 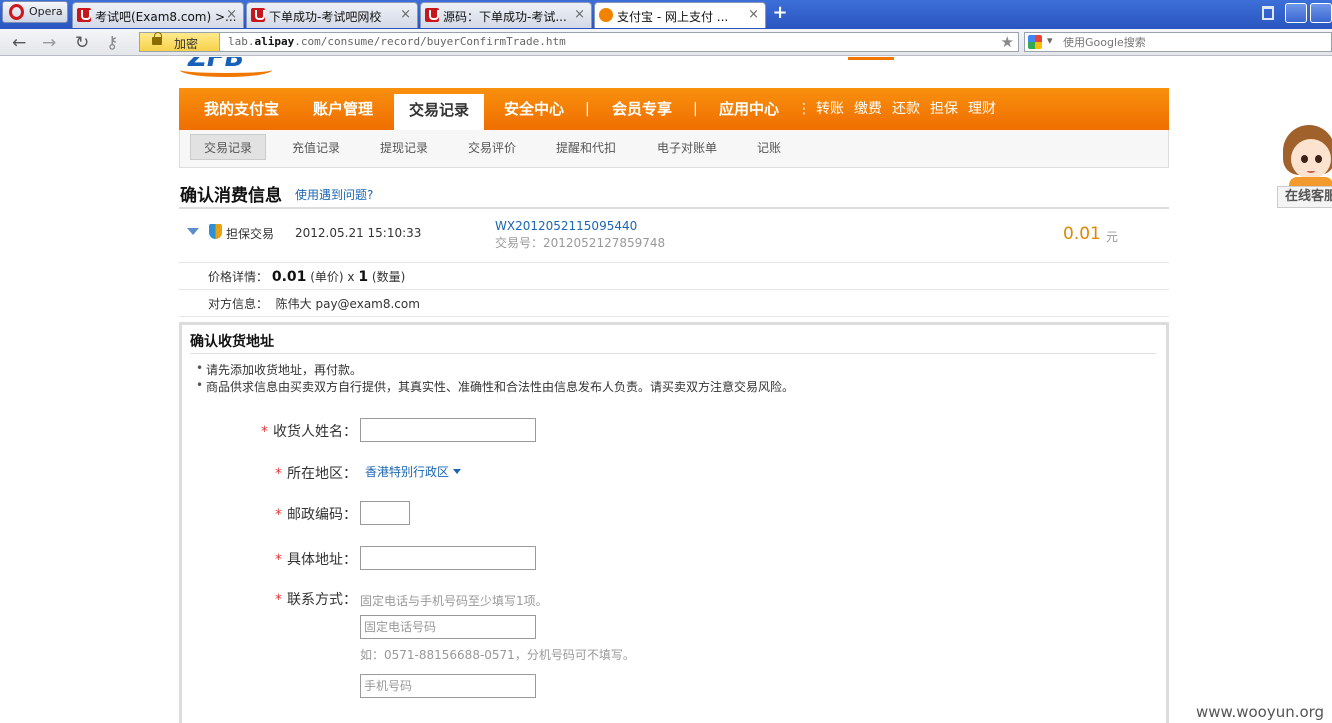 What do you see at coordinates (35, 12) in the screenshot?
I see `opera-menu-button: Opera` at bounding box center [35, 12].